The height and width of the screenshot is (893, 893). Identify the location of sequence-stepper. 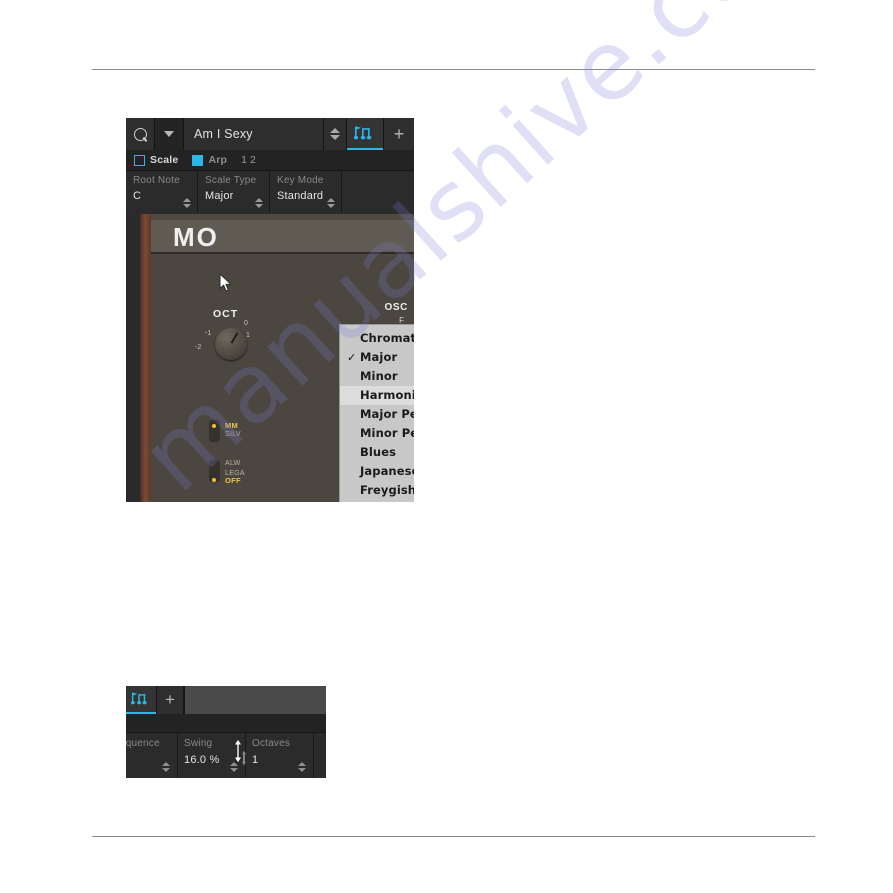
(166, 767).